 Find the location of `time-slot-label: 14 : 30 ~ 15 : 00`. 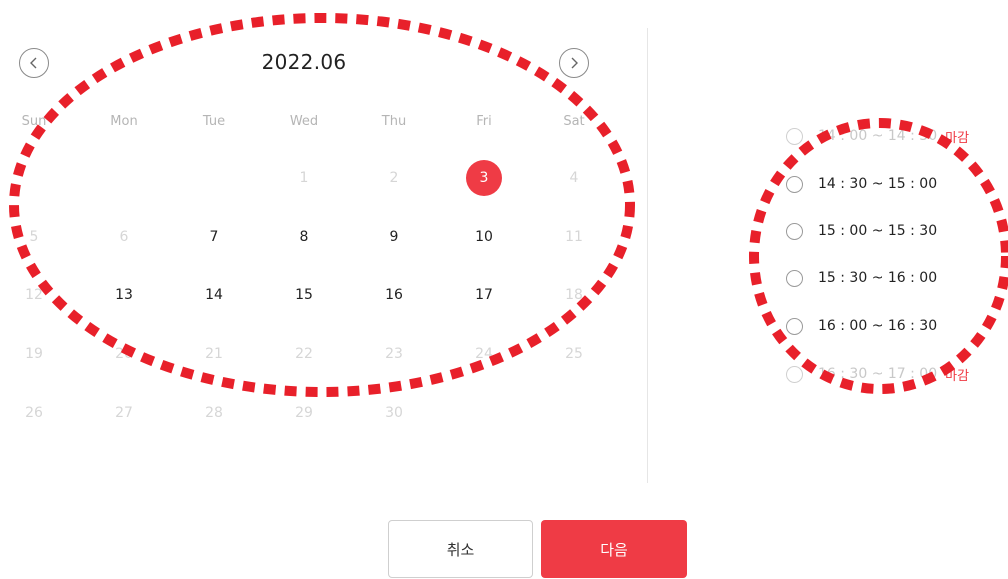

time-slot-label: 14 : 30 ~ 15 : 00 is located at coordinates (878, 184).